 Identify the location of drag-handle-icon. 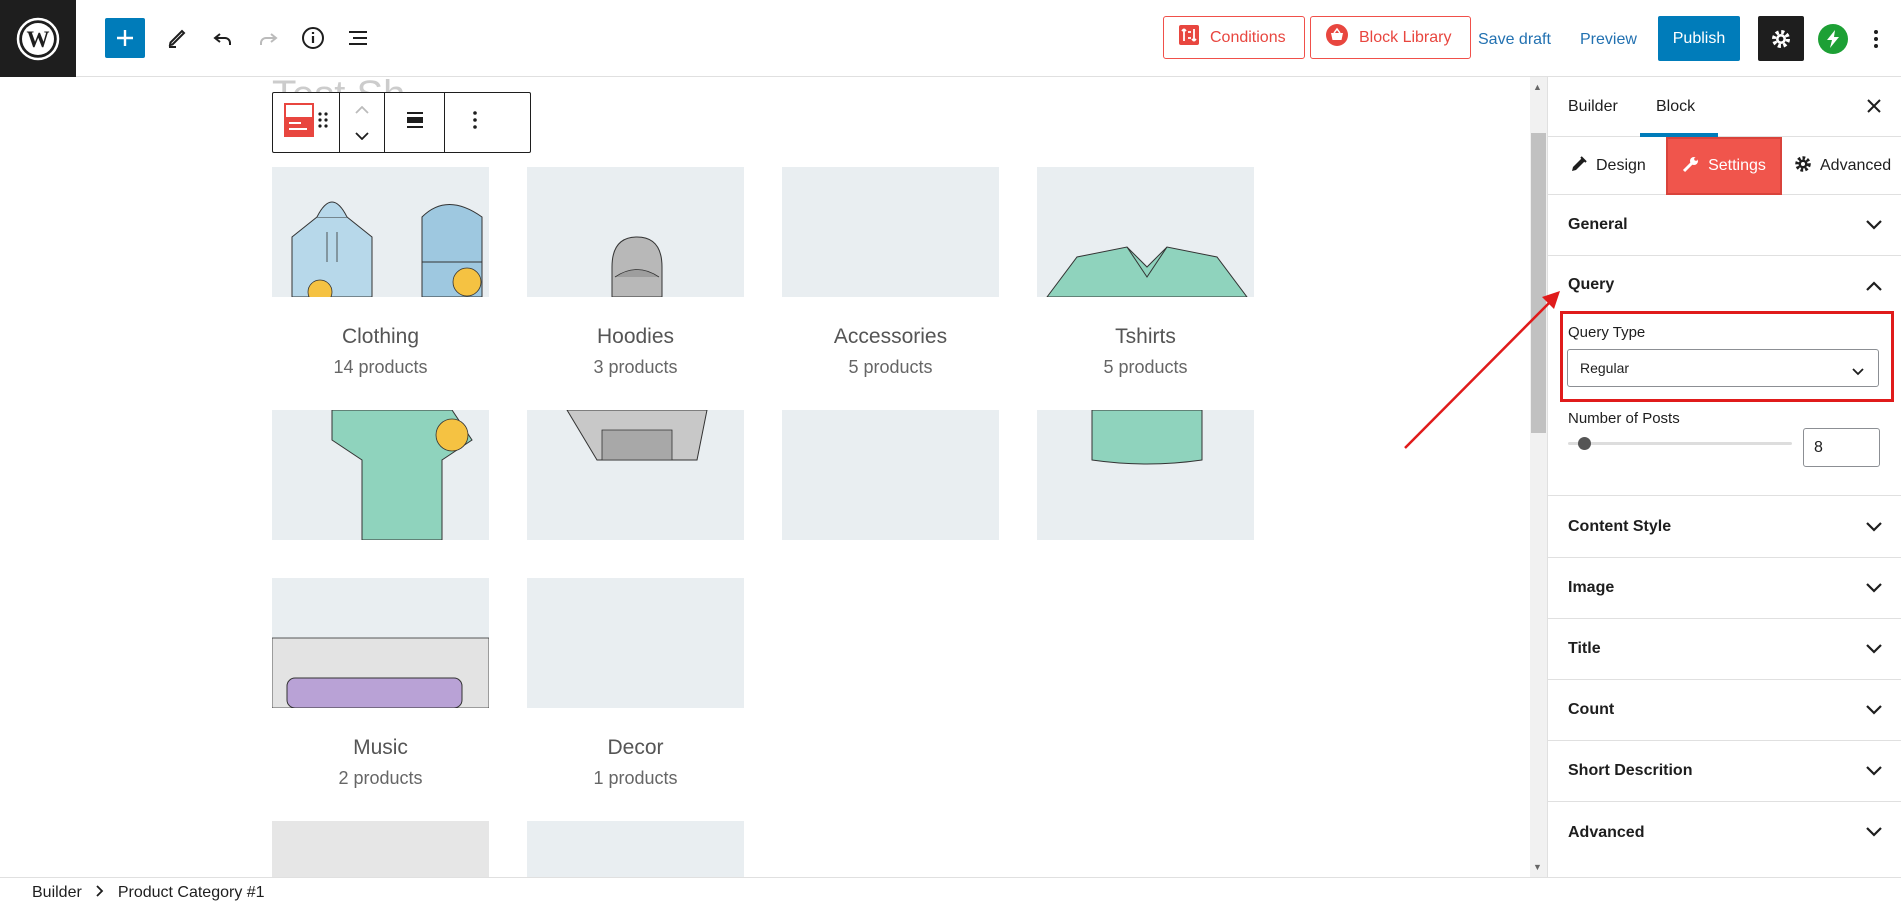
(323, 122).